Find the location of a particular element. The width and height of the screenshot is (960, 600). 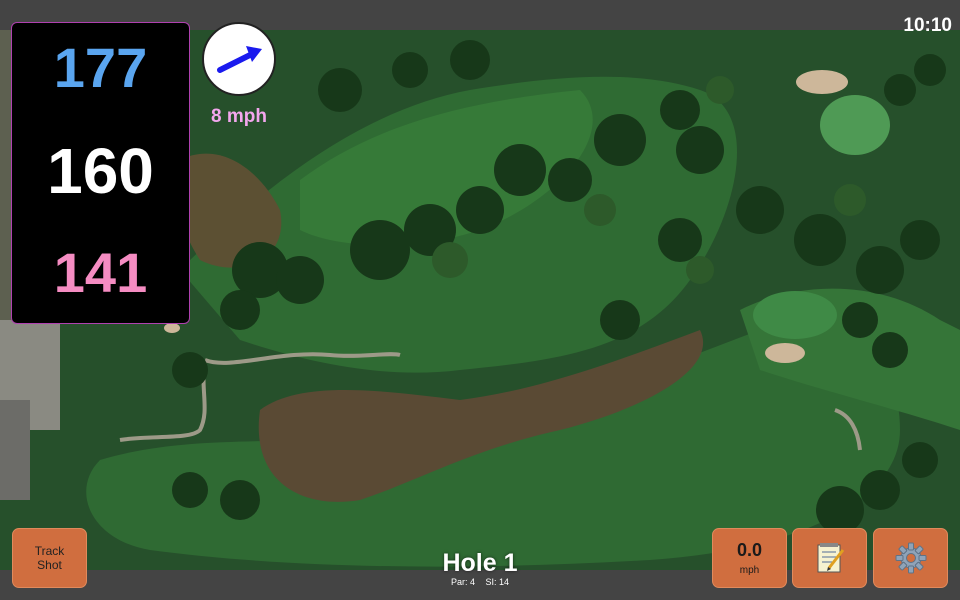

notepad-icon is located at coordinates (830, 558).